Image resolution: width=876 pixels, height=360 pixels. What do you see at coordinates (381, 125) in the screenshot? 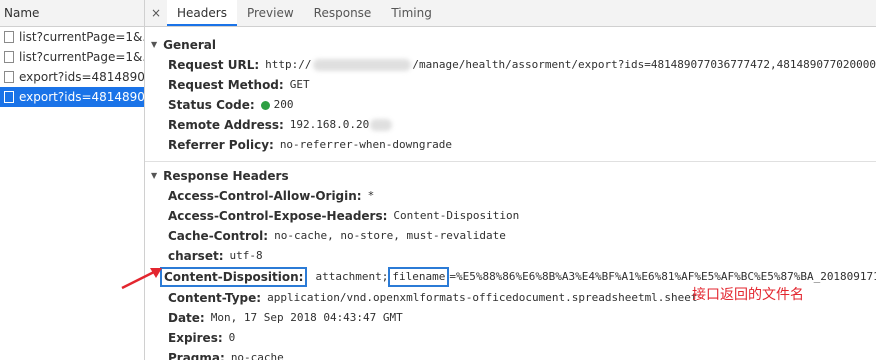
I see `redacted-address` at bounding box center [381, 125].